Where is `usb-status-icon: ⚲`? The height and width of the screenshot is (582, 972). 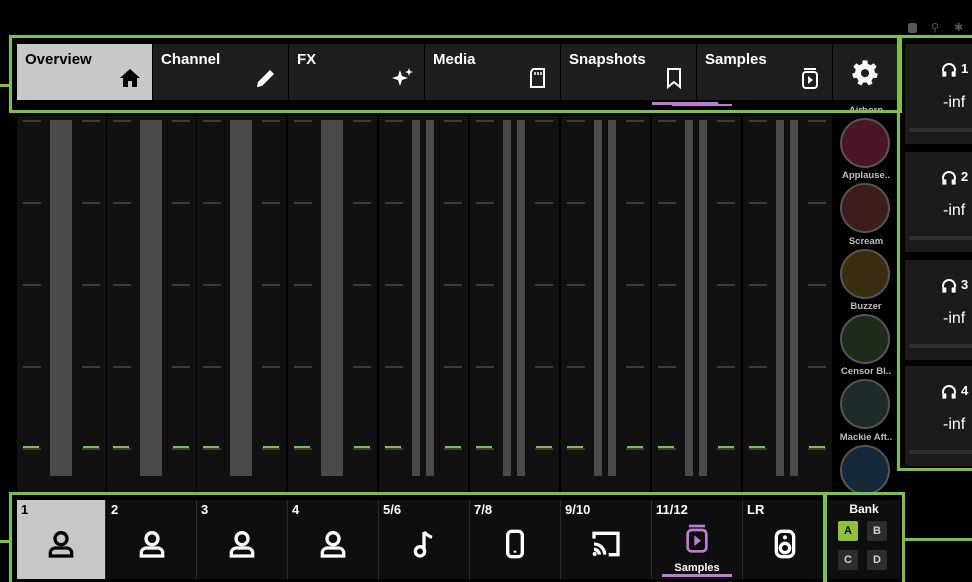
usb-status-icon: ⚲ is located at coordinates (935, 28).